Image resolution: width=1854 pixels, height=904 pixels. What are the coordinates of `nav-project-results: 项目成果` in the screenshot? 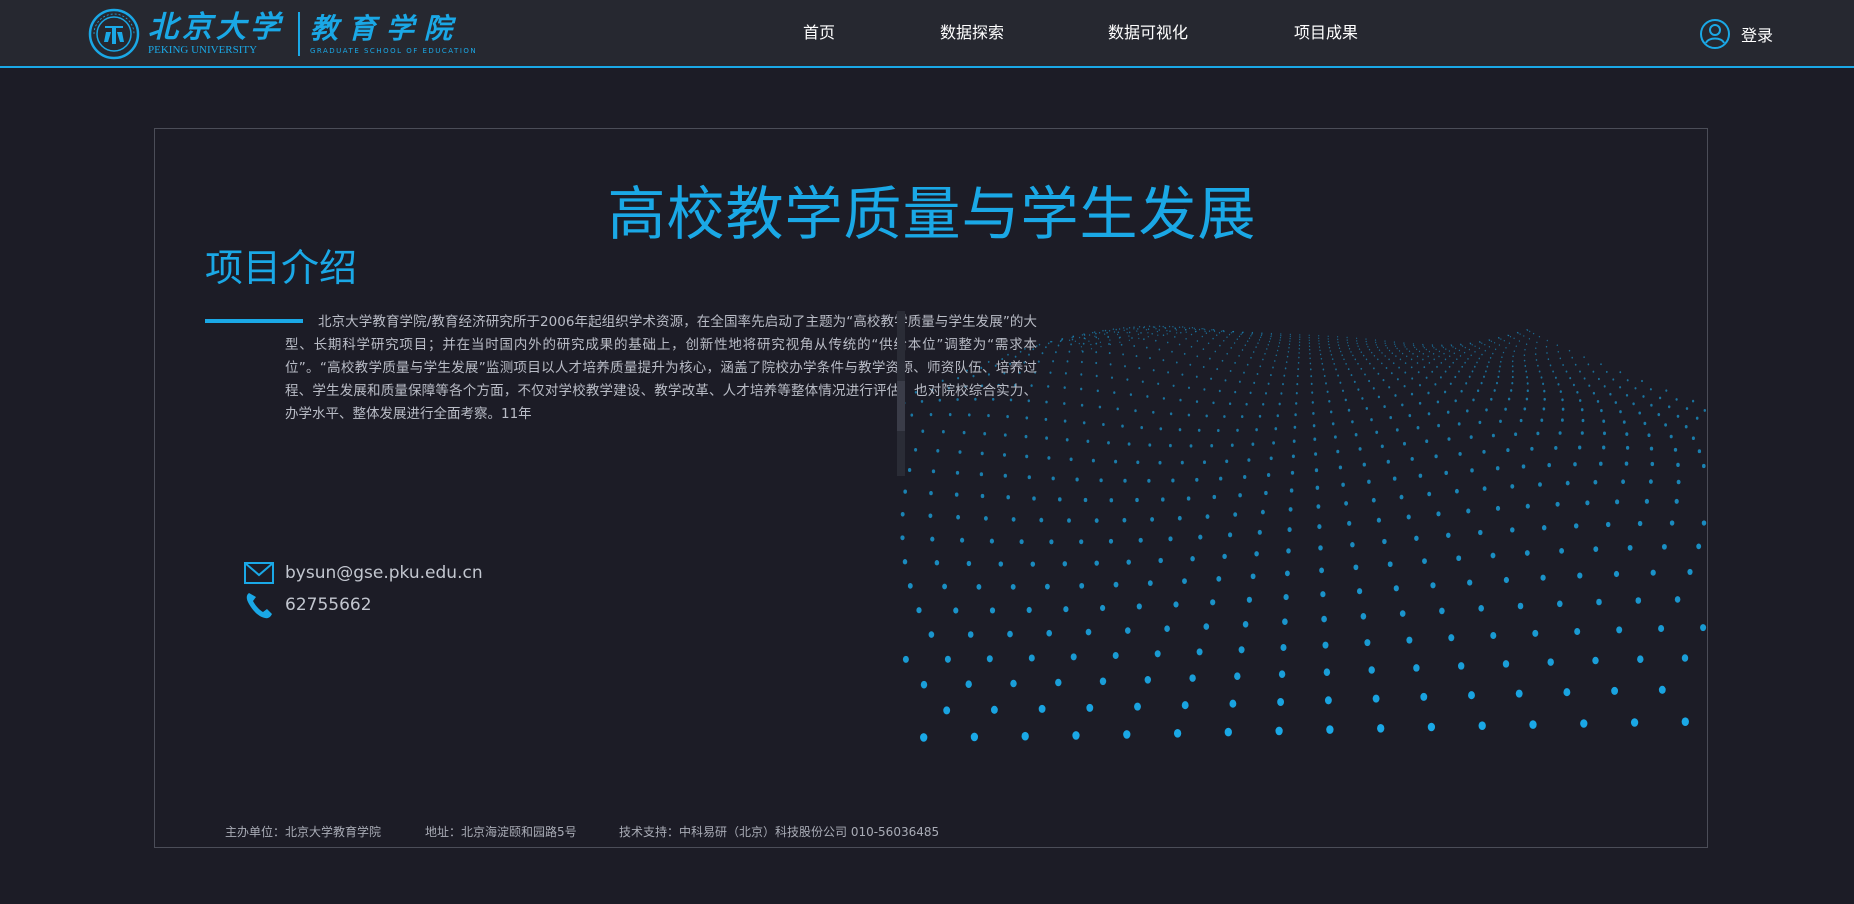 It's located at (1326, 34).